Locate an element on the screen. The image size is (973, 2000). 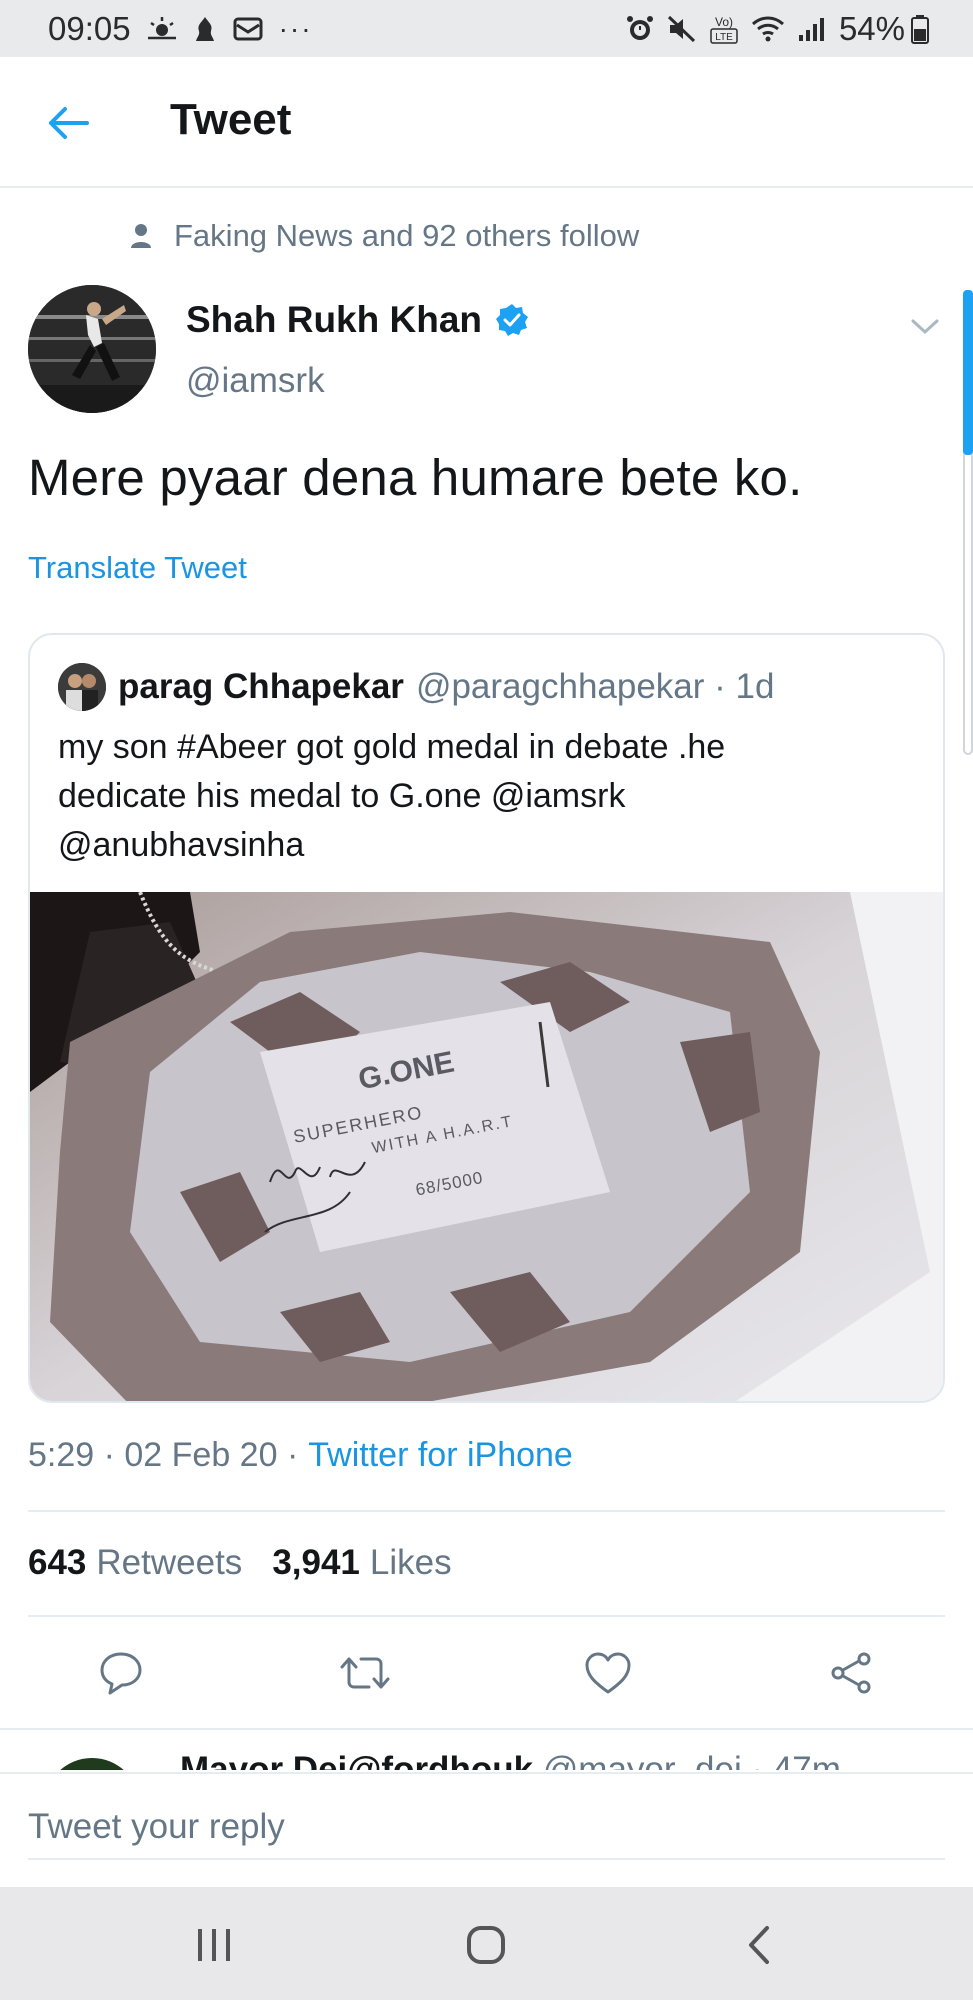
volte-icon: Vo) LTE is located at coordinates (724, 29).